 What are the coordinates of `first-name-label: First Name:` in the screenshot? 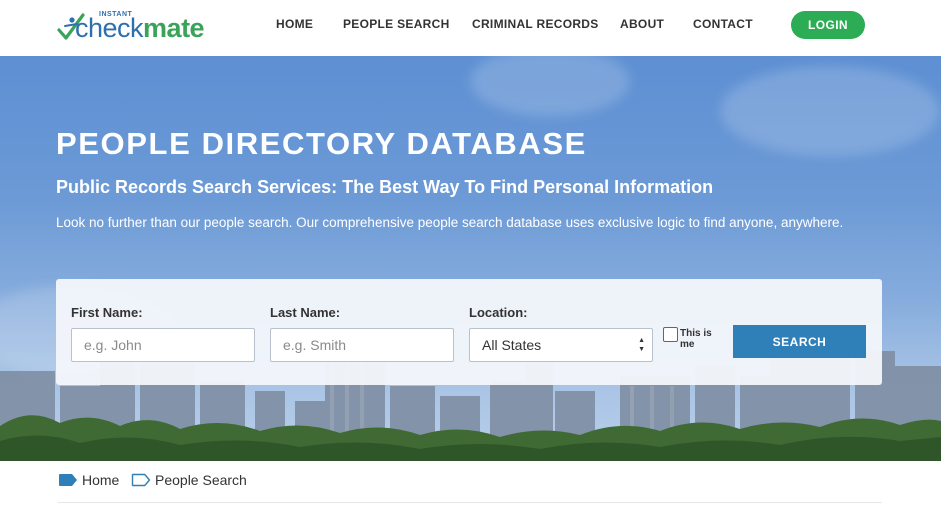 It's located at (107, 312).